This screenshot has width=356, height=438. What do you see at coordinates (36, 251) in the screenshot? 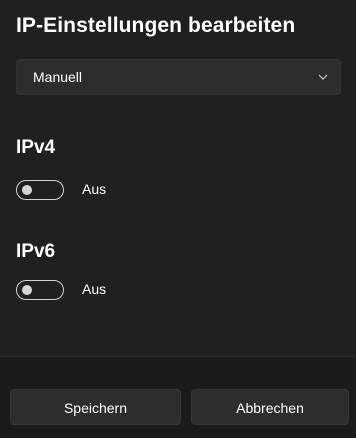
I see `ipv6-heading: IPv6` at bounding box center [36, 251].